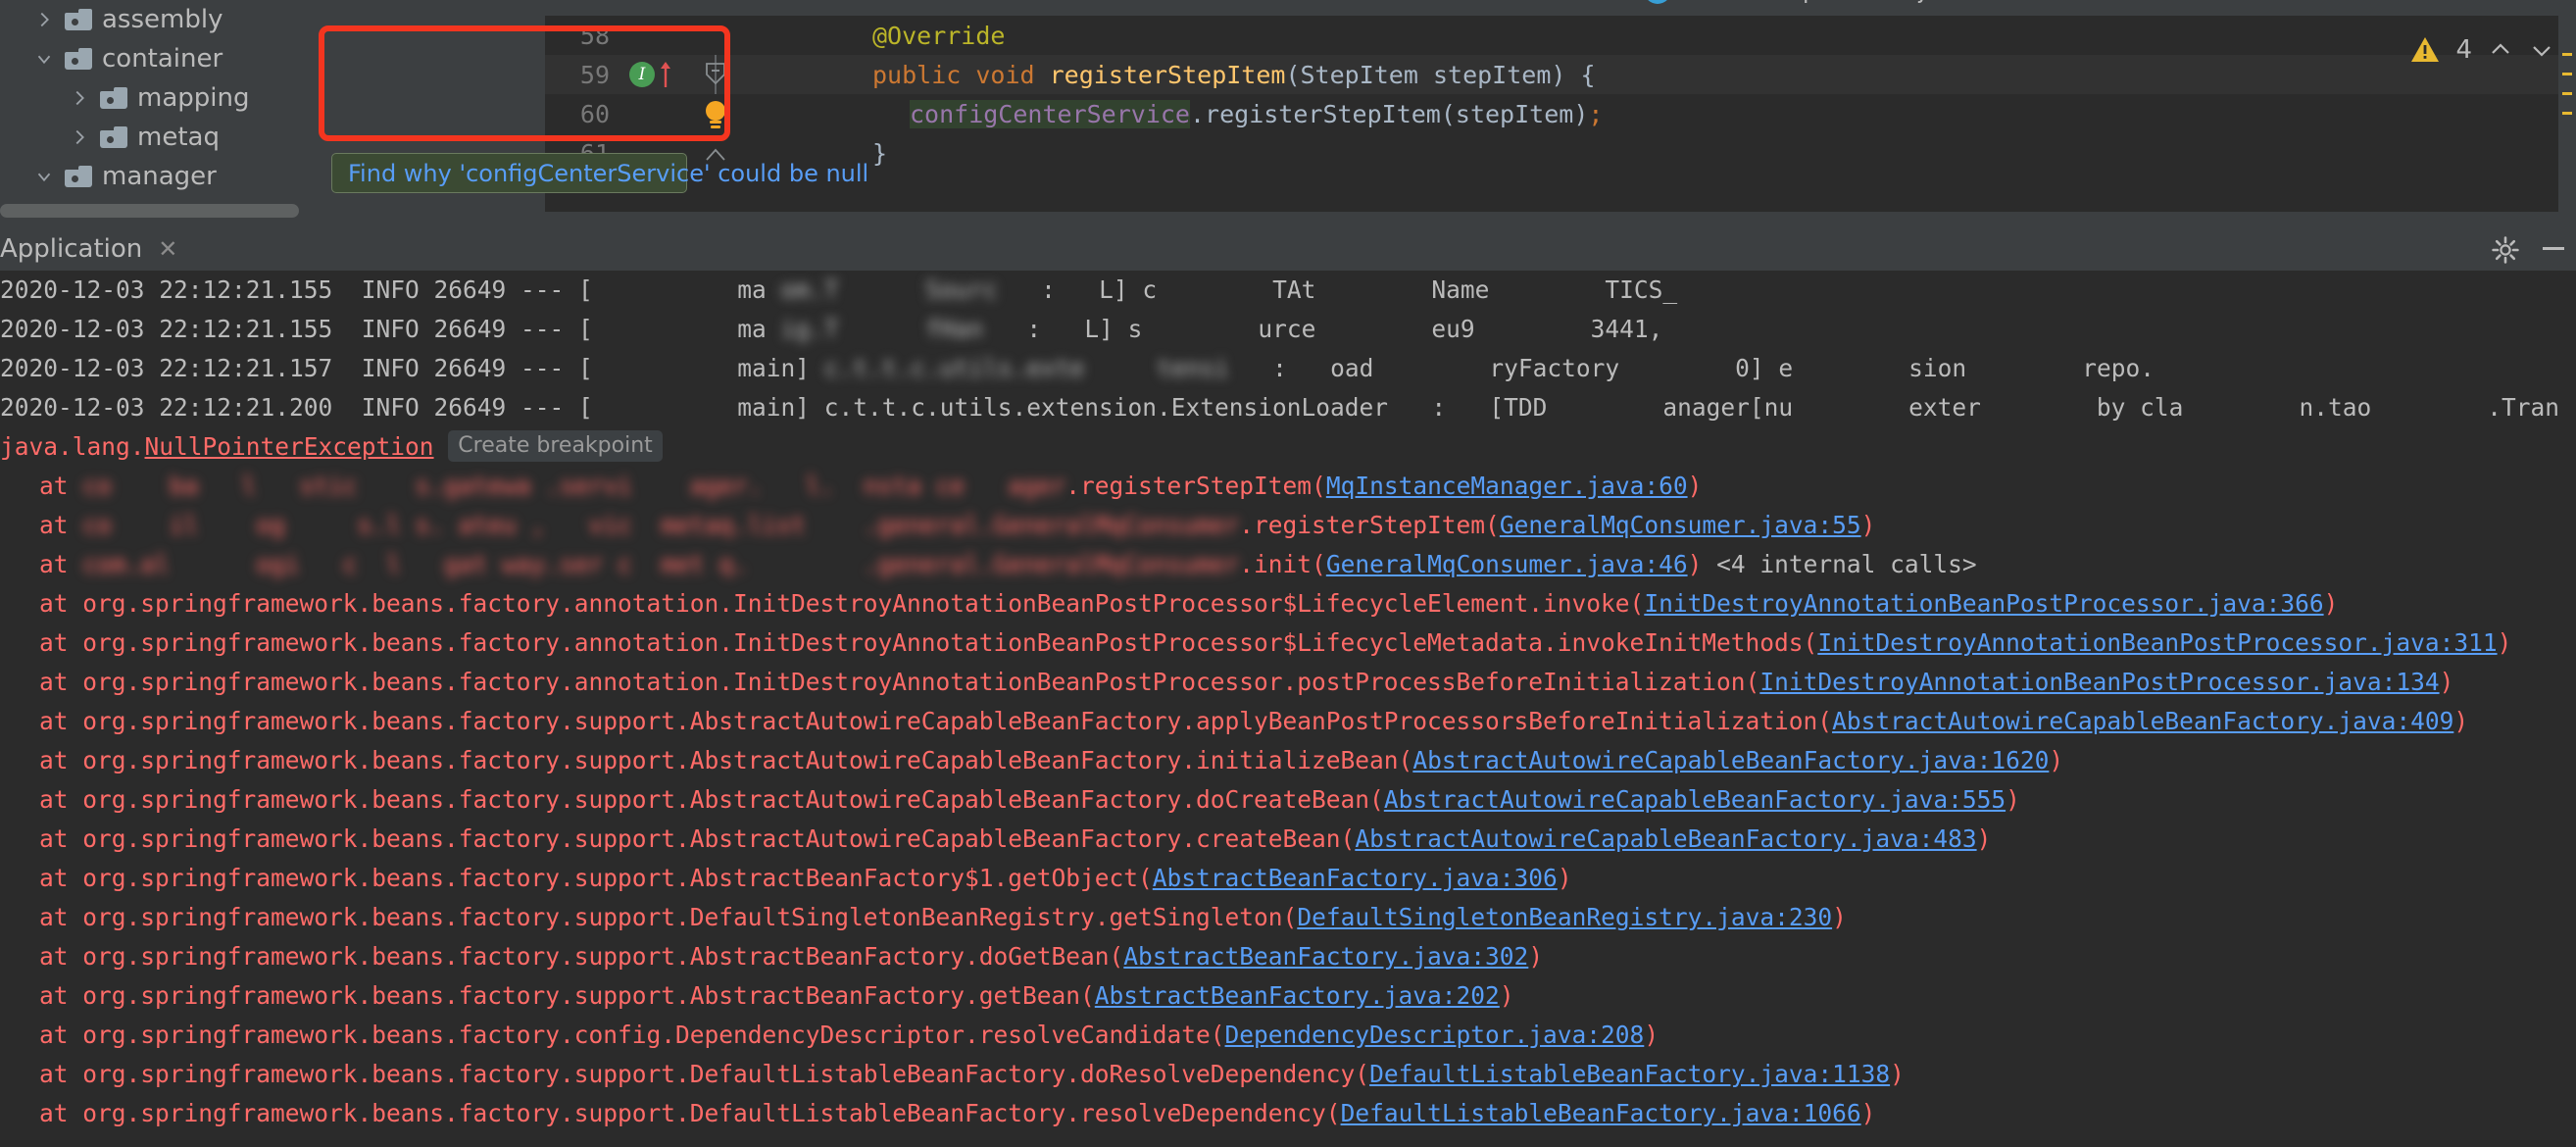 The width and height of the screenshot is (2576, 1147). Describe the element at coordinates (1564, 917) in the screenshot. I see `stack-frame-source-link: DefaultSingletonBeanRegistry.java:230` at that location.